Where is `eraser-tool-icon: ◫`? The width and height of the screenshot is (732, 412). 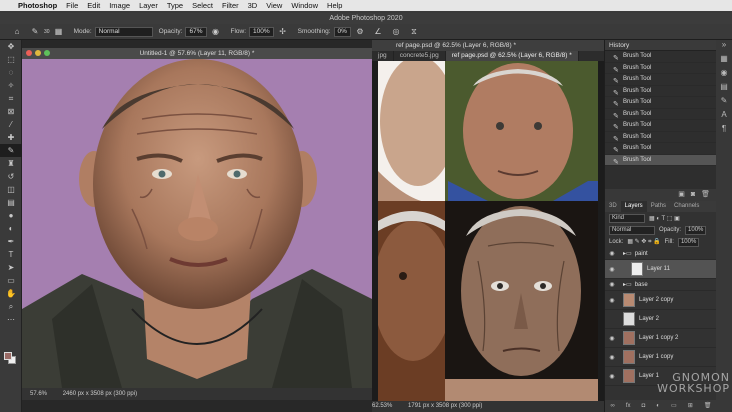
eraser-tool-icon: ◫ is located at coordinates (11, 189).